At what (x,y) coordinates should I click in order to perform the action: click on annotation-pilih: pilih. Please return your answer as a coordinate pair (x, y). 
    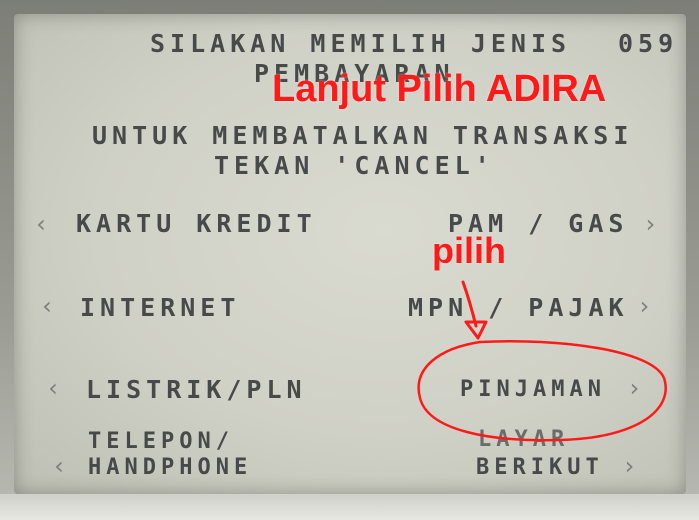
    Looking at the image, I should click on (469, 250).